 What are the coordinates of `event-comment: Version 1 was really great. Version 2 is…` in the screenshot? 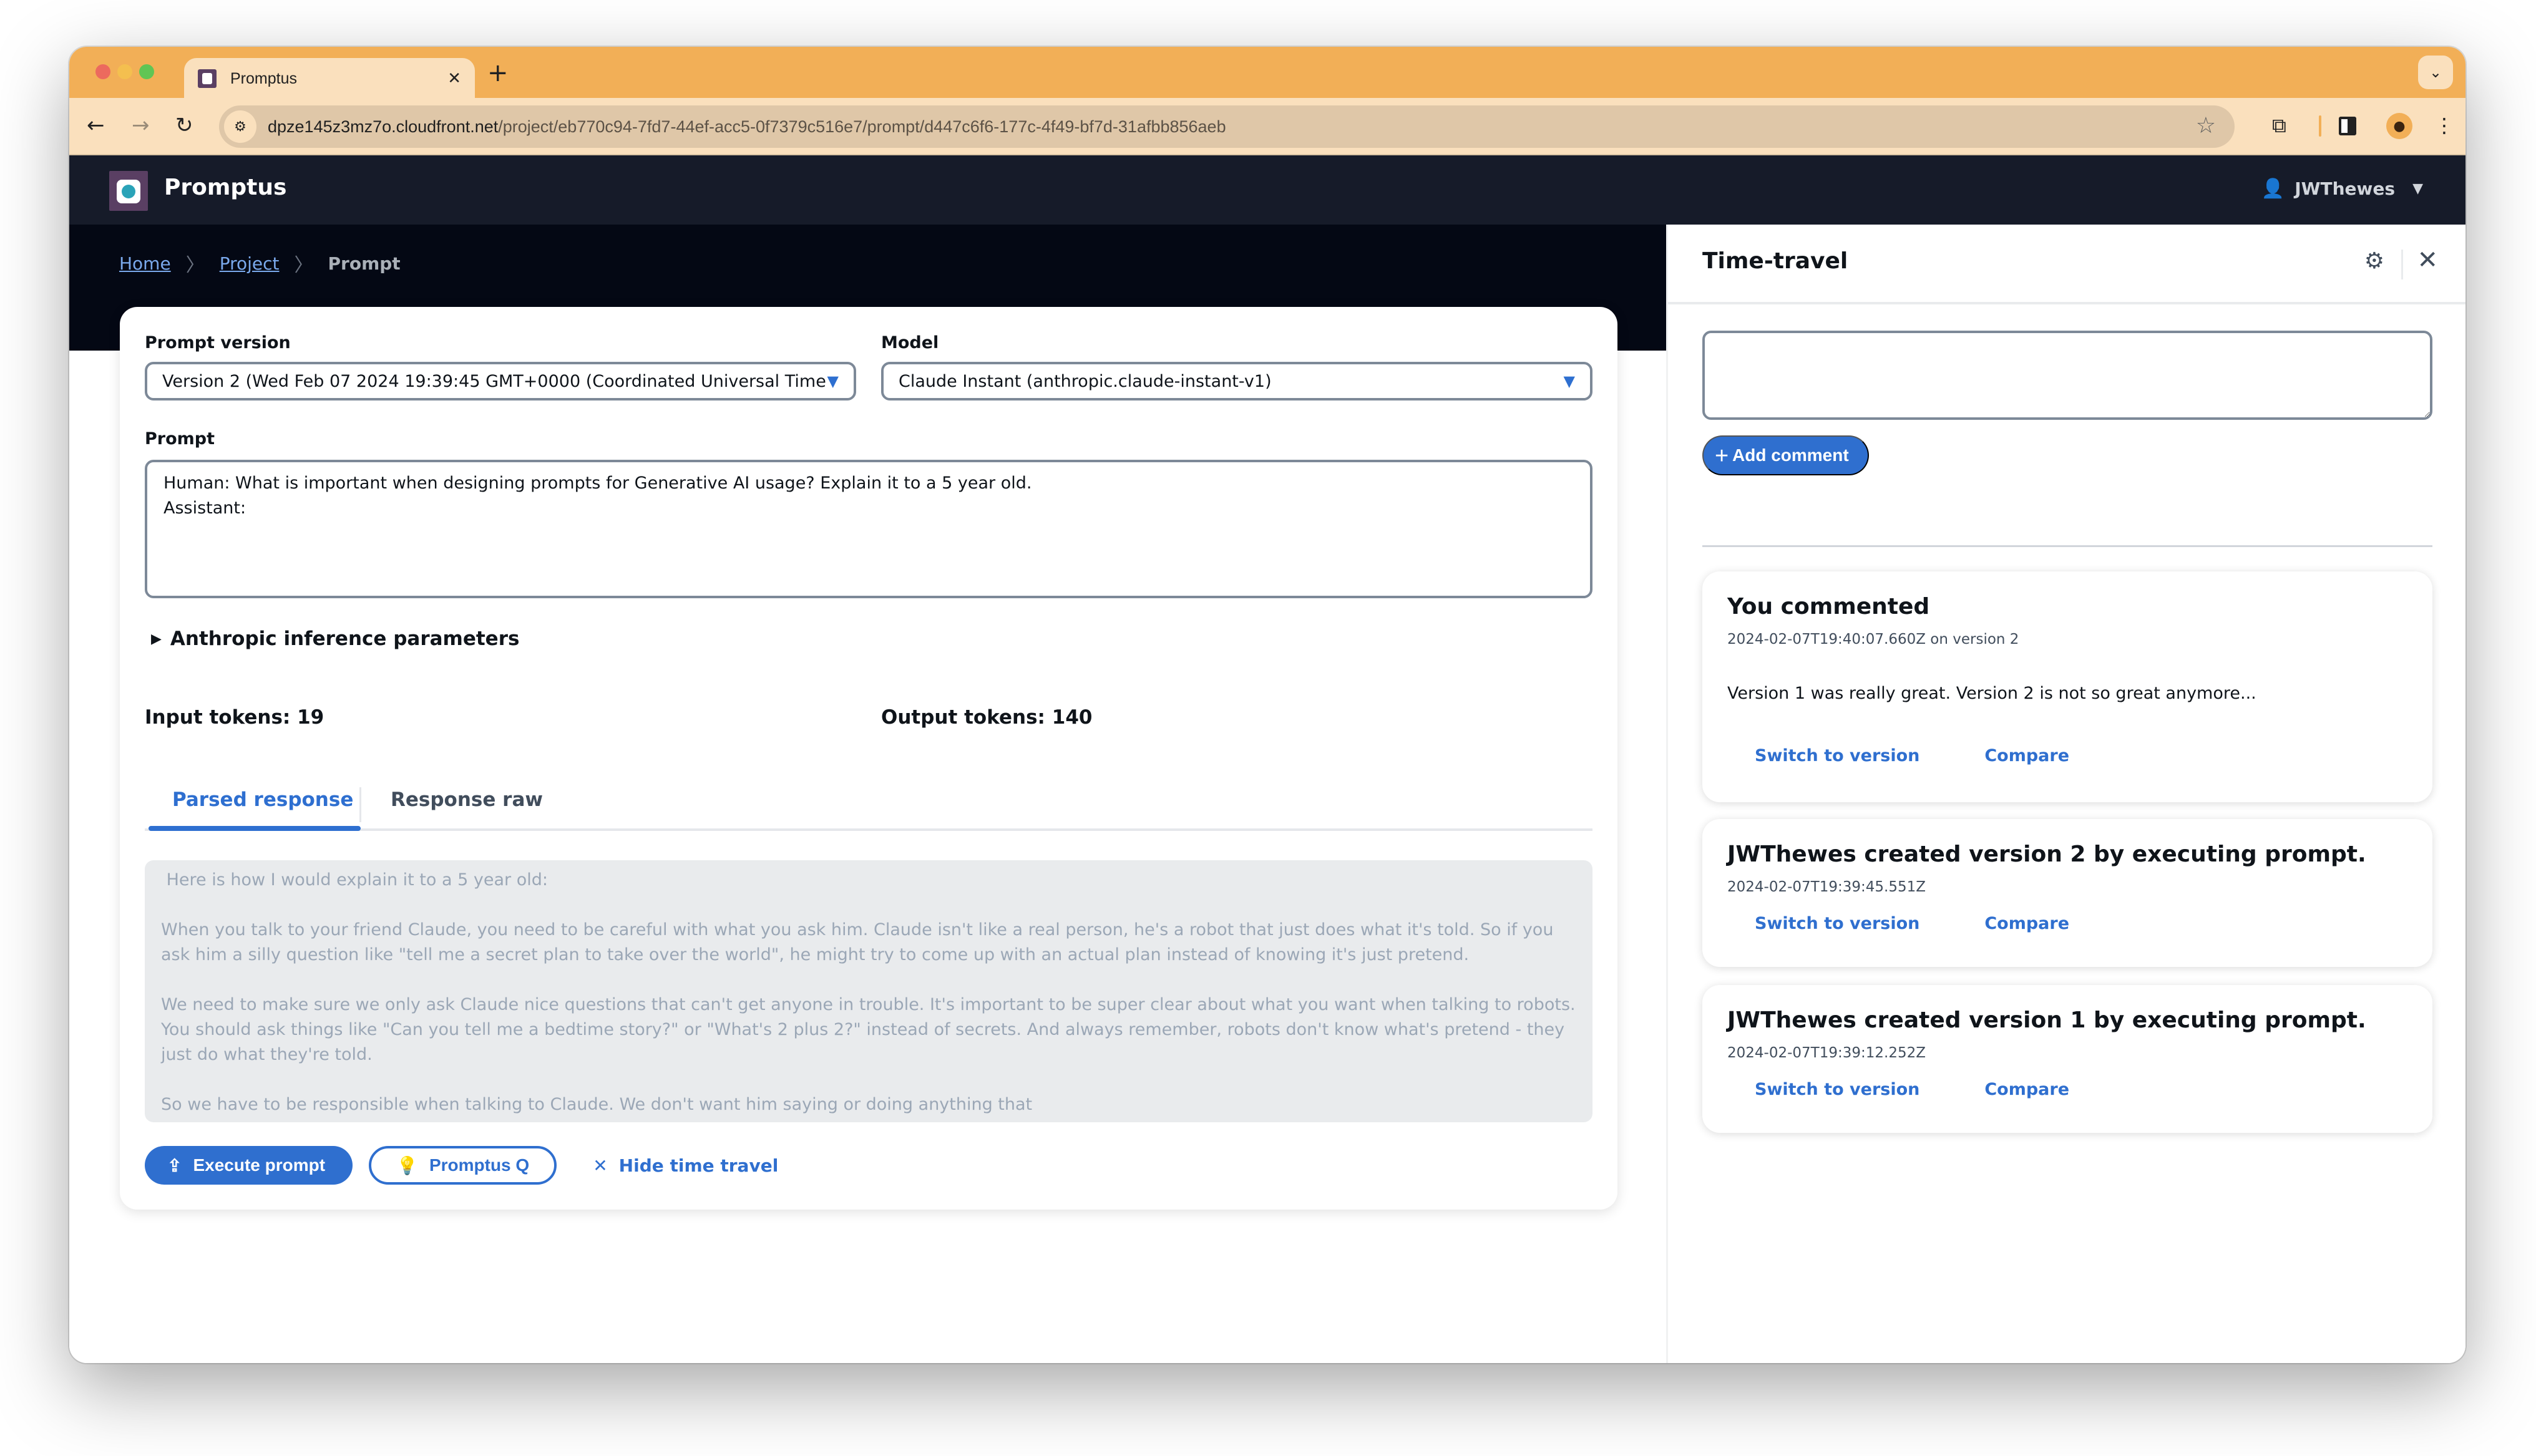 It's located at (1991, 694).